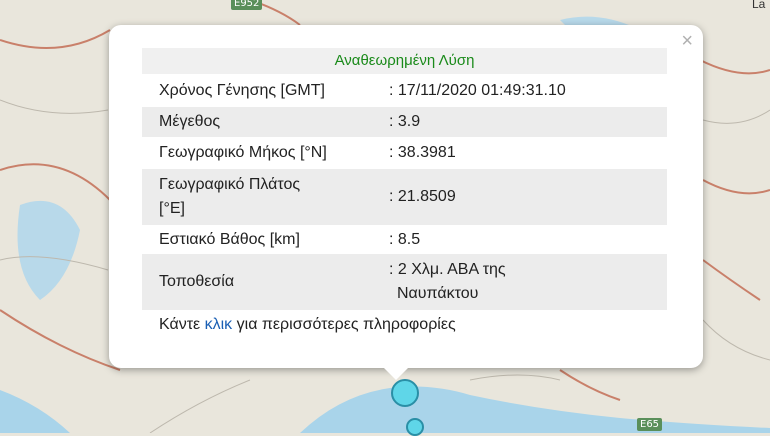  I want to click on table-row: Εστιακό Βάθος [km] : 8.5, so click(404, 239).